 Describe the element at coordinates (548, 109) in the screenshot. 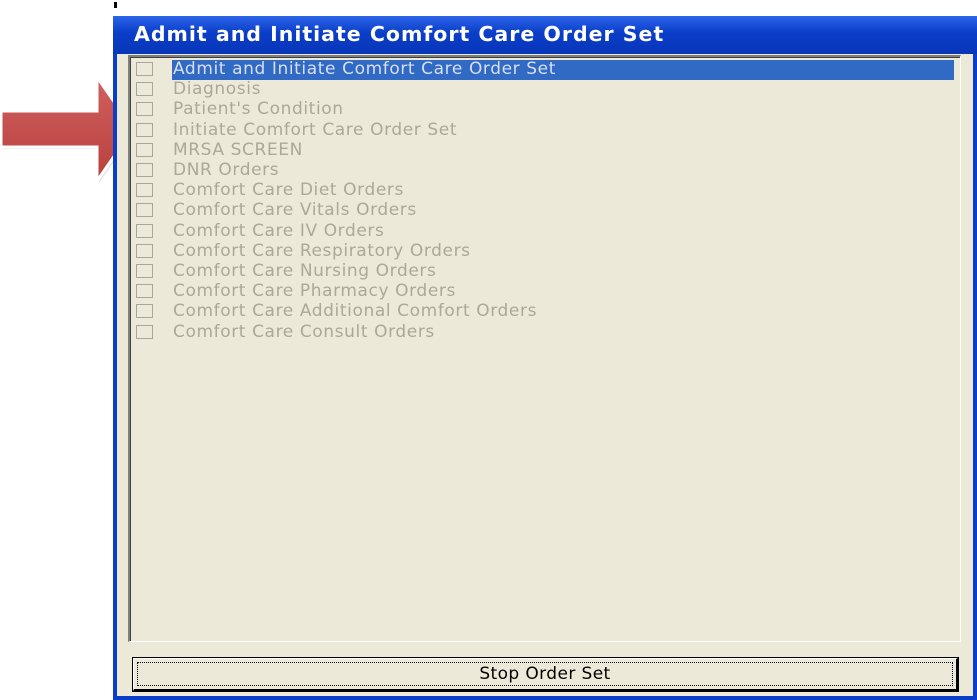

I see `order-list-item: Patient's Condition` at that location.